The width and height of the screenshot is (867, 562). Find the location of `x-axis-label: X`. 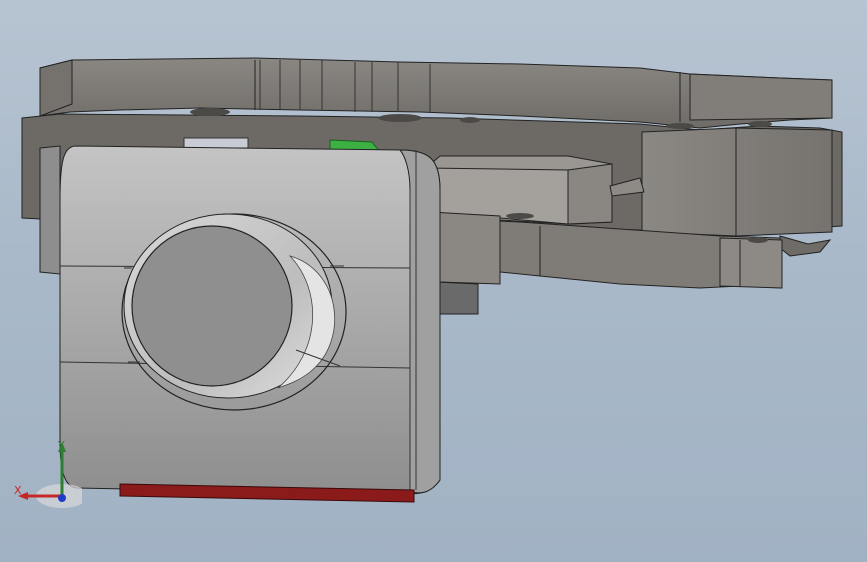

x-axis-label: X is located at coordinates (18, 490).